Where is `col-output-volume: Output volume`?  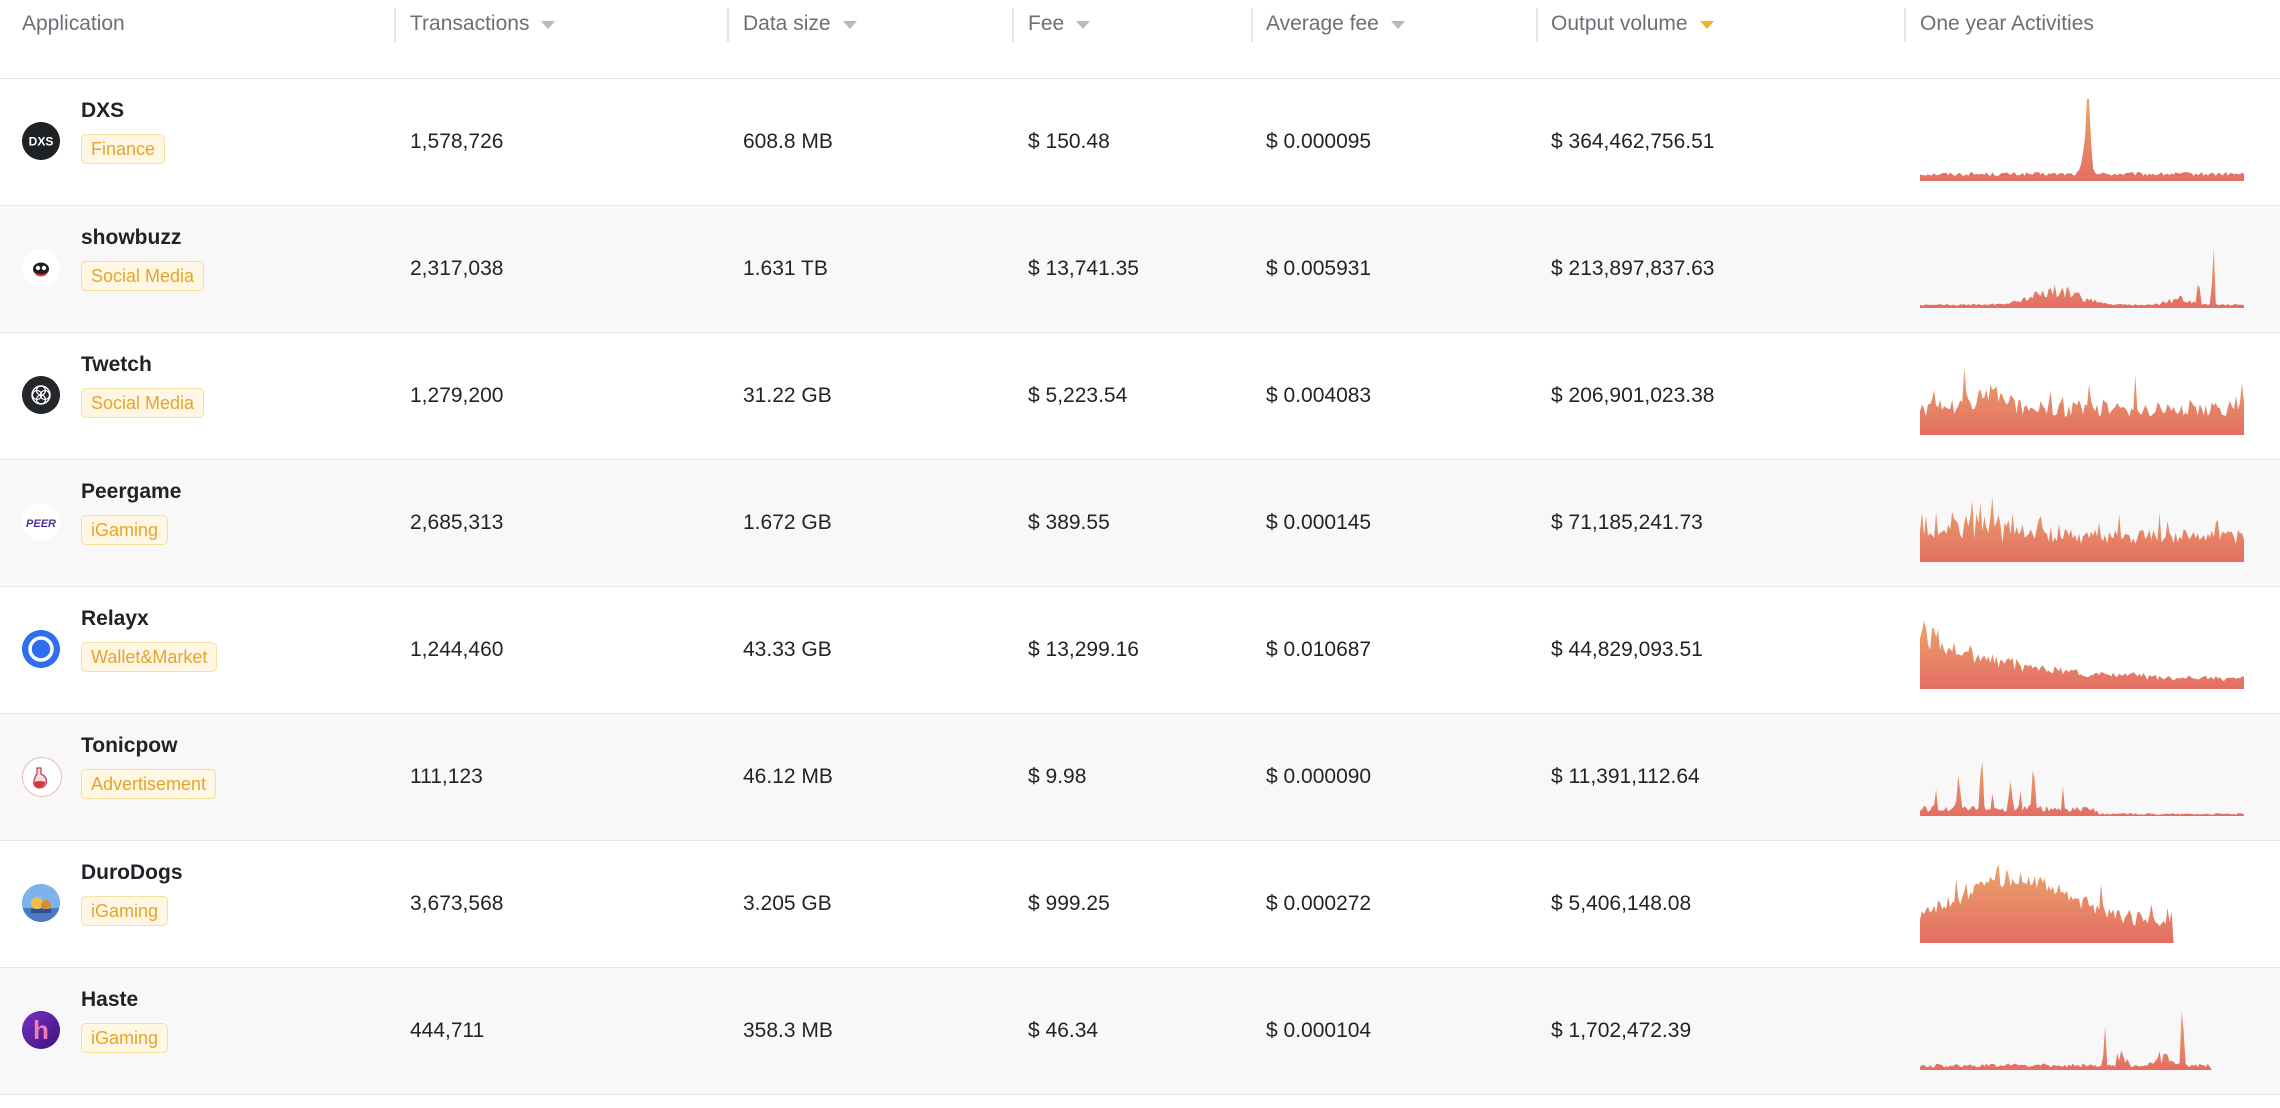 col-output-volume: Output volume is located at coordinates (1632, 24).